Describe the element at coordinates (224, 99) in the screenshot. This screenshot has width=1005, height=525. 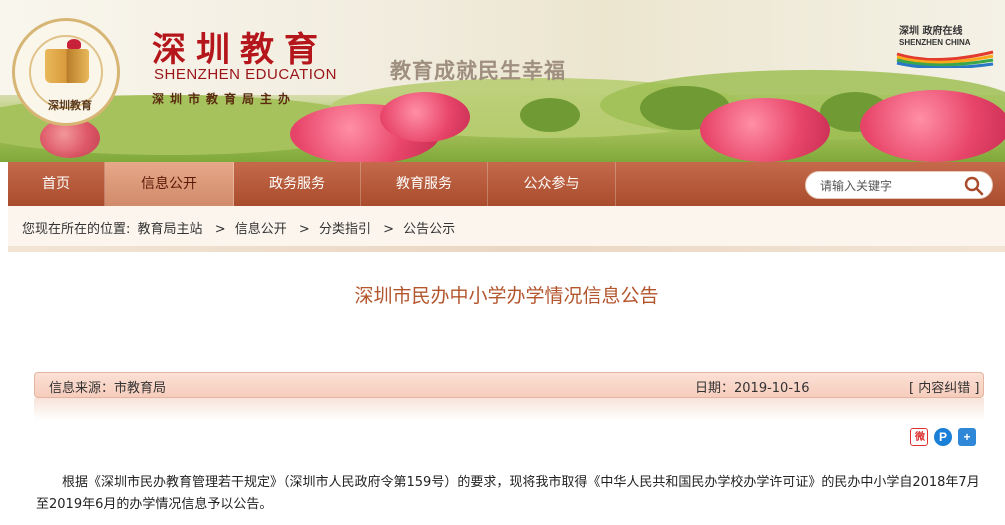
I see `site-subtitle: 深圳市教育局主办` at that location.